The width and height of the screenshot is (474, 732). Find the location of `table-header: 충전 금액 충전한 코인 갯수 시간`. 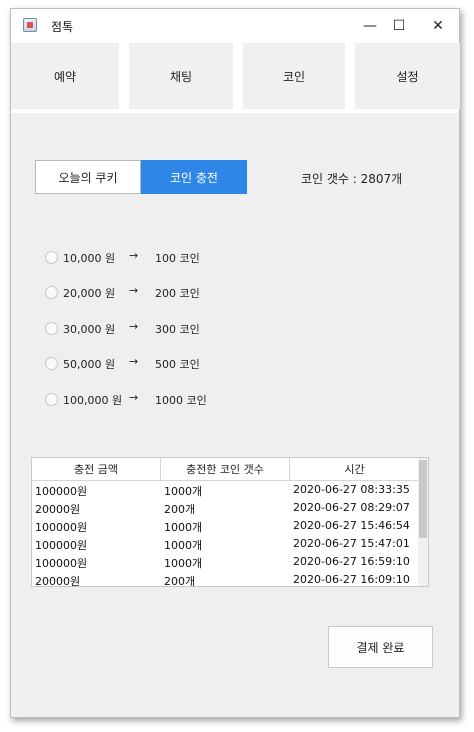

table-header: 충전 금액 충전한 코인 갯수 시간 is located at coordinates (225, 469).